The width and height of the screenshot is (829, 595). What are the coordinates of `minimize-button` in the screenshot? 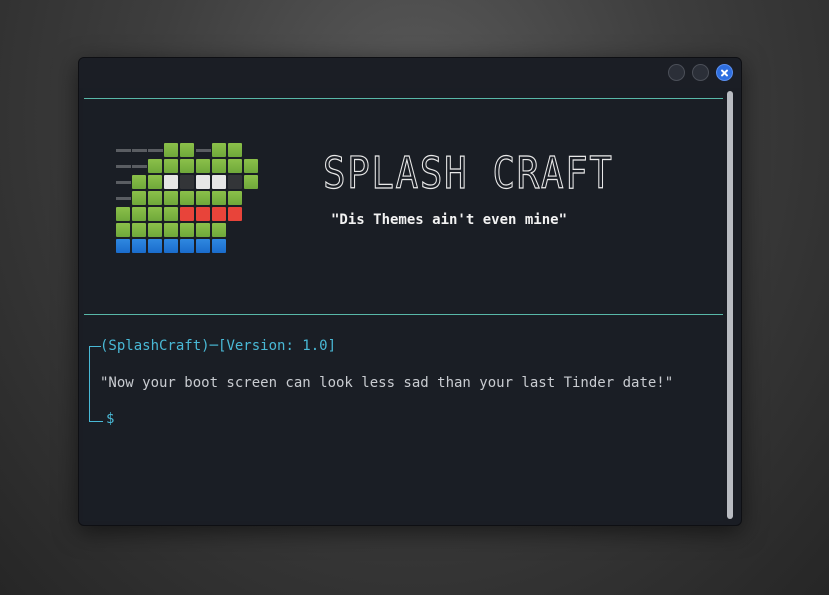 It's located at (676, 72).